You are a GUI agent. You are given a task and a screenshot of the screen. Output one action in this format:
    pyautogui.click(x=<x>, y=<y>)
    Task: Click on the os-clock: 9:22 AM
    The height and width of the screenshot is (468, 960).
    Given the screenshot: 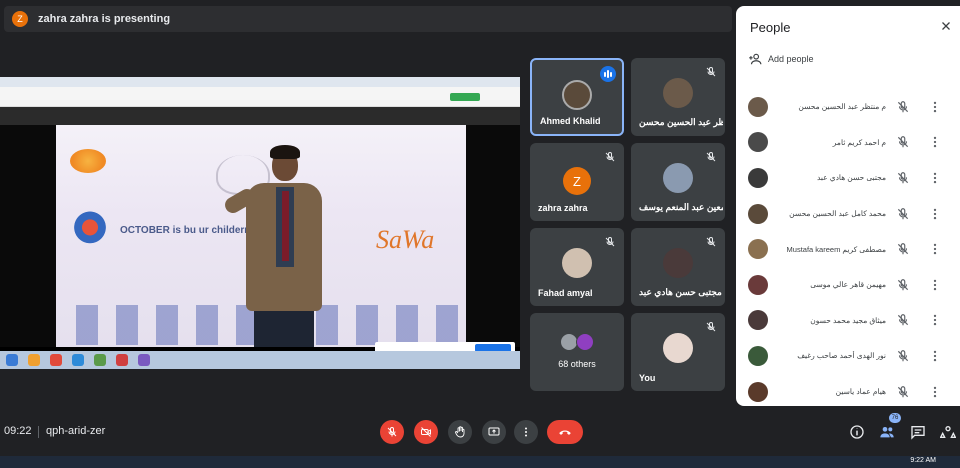 What is the action you would take?
    pyautogui.click(x=923, y=460)
    